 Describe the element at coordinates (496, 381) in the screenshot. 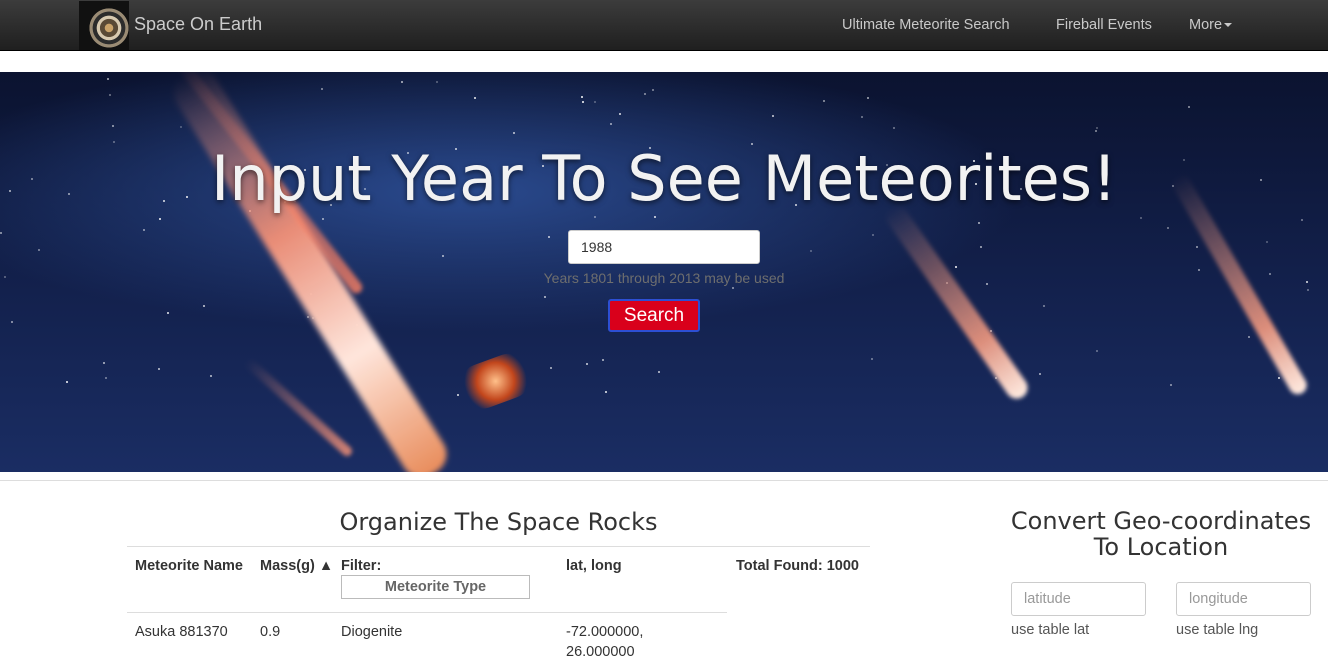

I see `meteor-debris` at that location.